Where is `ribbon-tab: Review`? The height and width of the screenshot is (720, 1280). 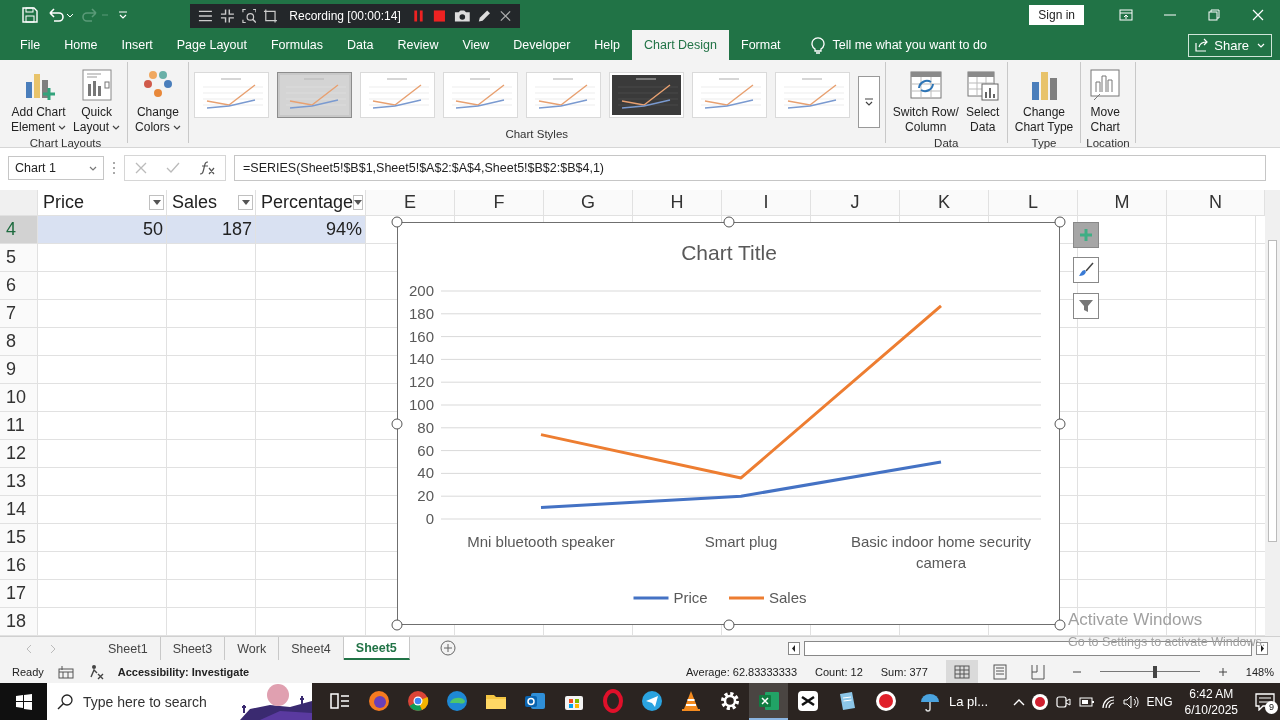
ribbon-tab: Review is located at coordinates (418, 45).